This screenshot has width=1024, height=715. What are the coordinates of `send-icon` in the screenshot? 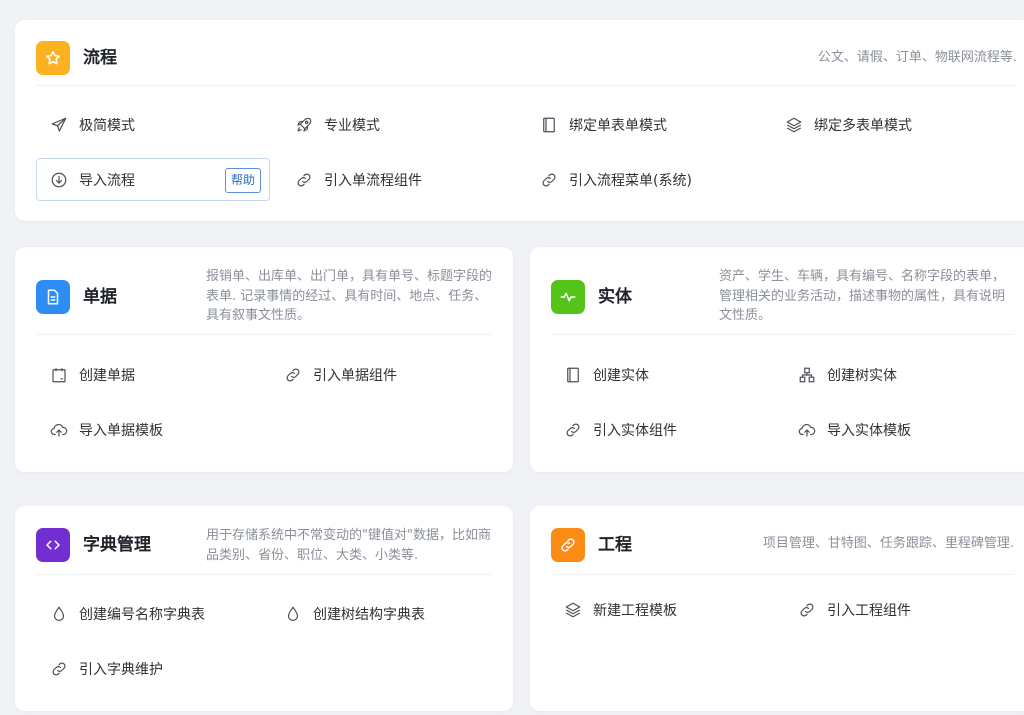 It's located at (59, 125).